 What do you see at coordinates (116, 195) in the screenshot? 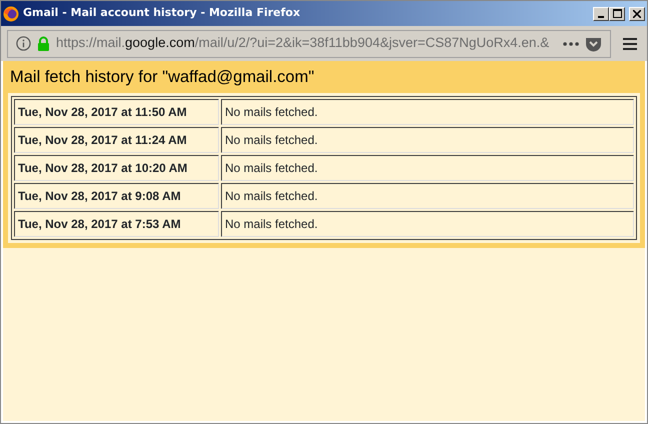
I see `time-cell: Tue, Nov 28, 2017 at 9:08 AM` at bounding box center [116, 195].